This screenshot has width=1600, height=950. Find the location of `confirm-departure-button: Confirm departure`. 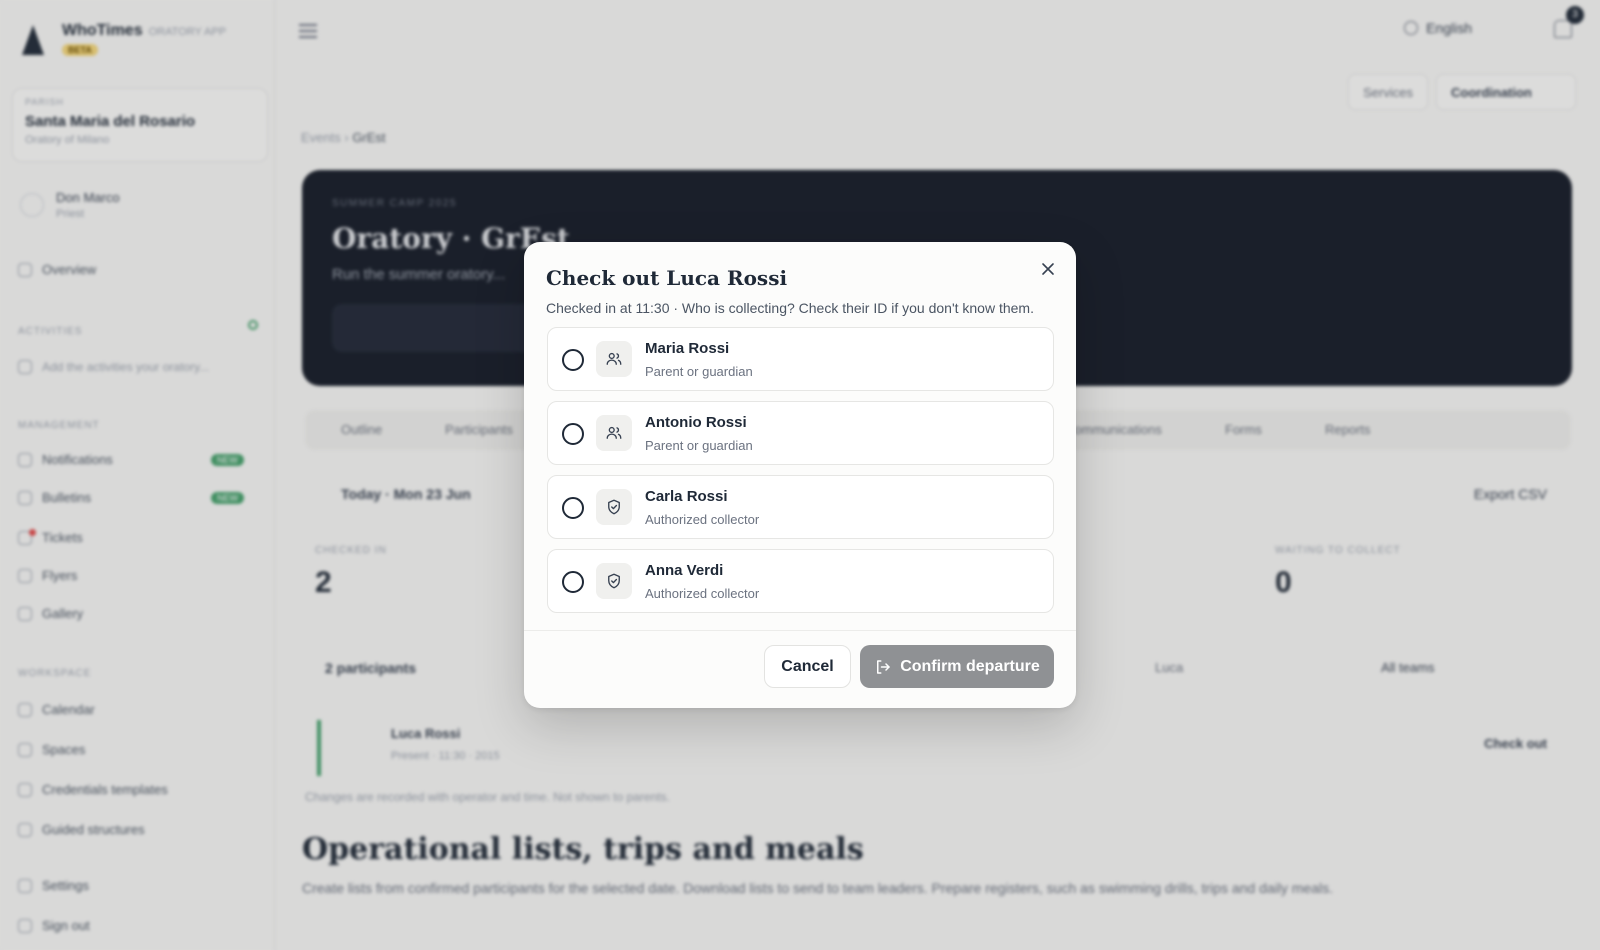

confirm-departure-button: Confirm departure is located at coordinates (957, 666).